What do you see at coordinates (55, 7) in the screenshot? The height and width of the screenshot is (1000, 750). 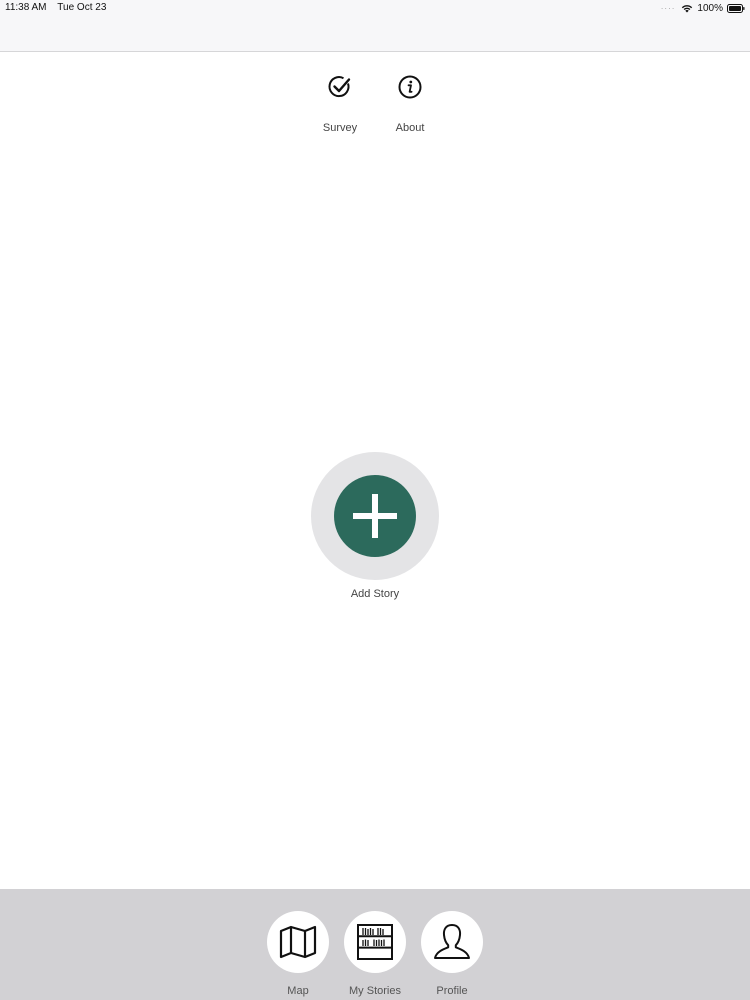 I see `status-left: 11:38 AM Tue Oct 23` at bounding box center [55, 7].